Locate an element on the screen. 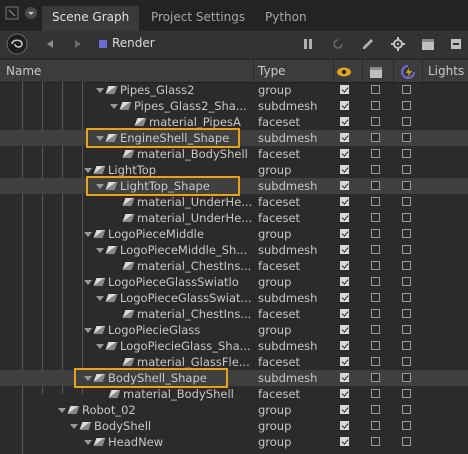 This screenshot has height=454, width=468. tab-python: Python is located at coordinates (286, 18).